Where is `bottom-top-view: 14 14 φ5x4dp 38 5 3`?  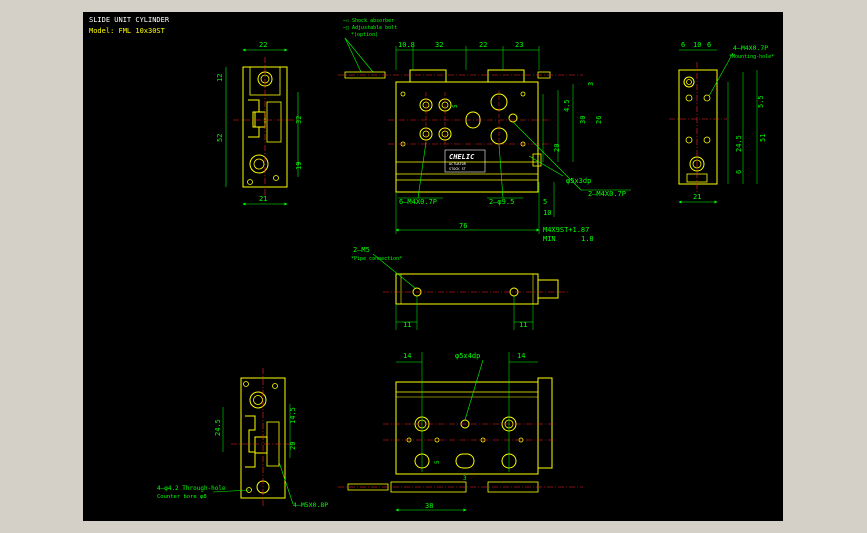 bottom-top-view: 14 14 φ5x4dp 38 5 3 is located at coordinates (460, 432).